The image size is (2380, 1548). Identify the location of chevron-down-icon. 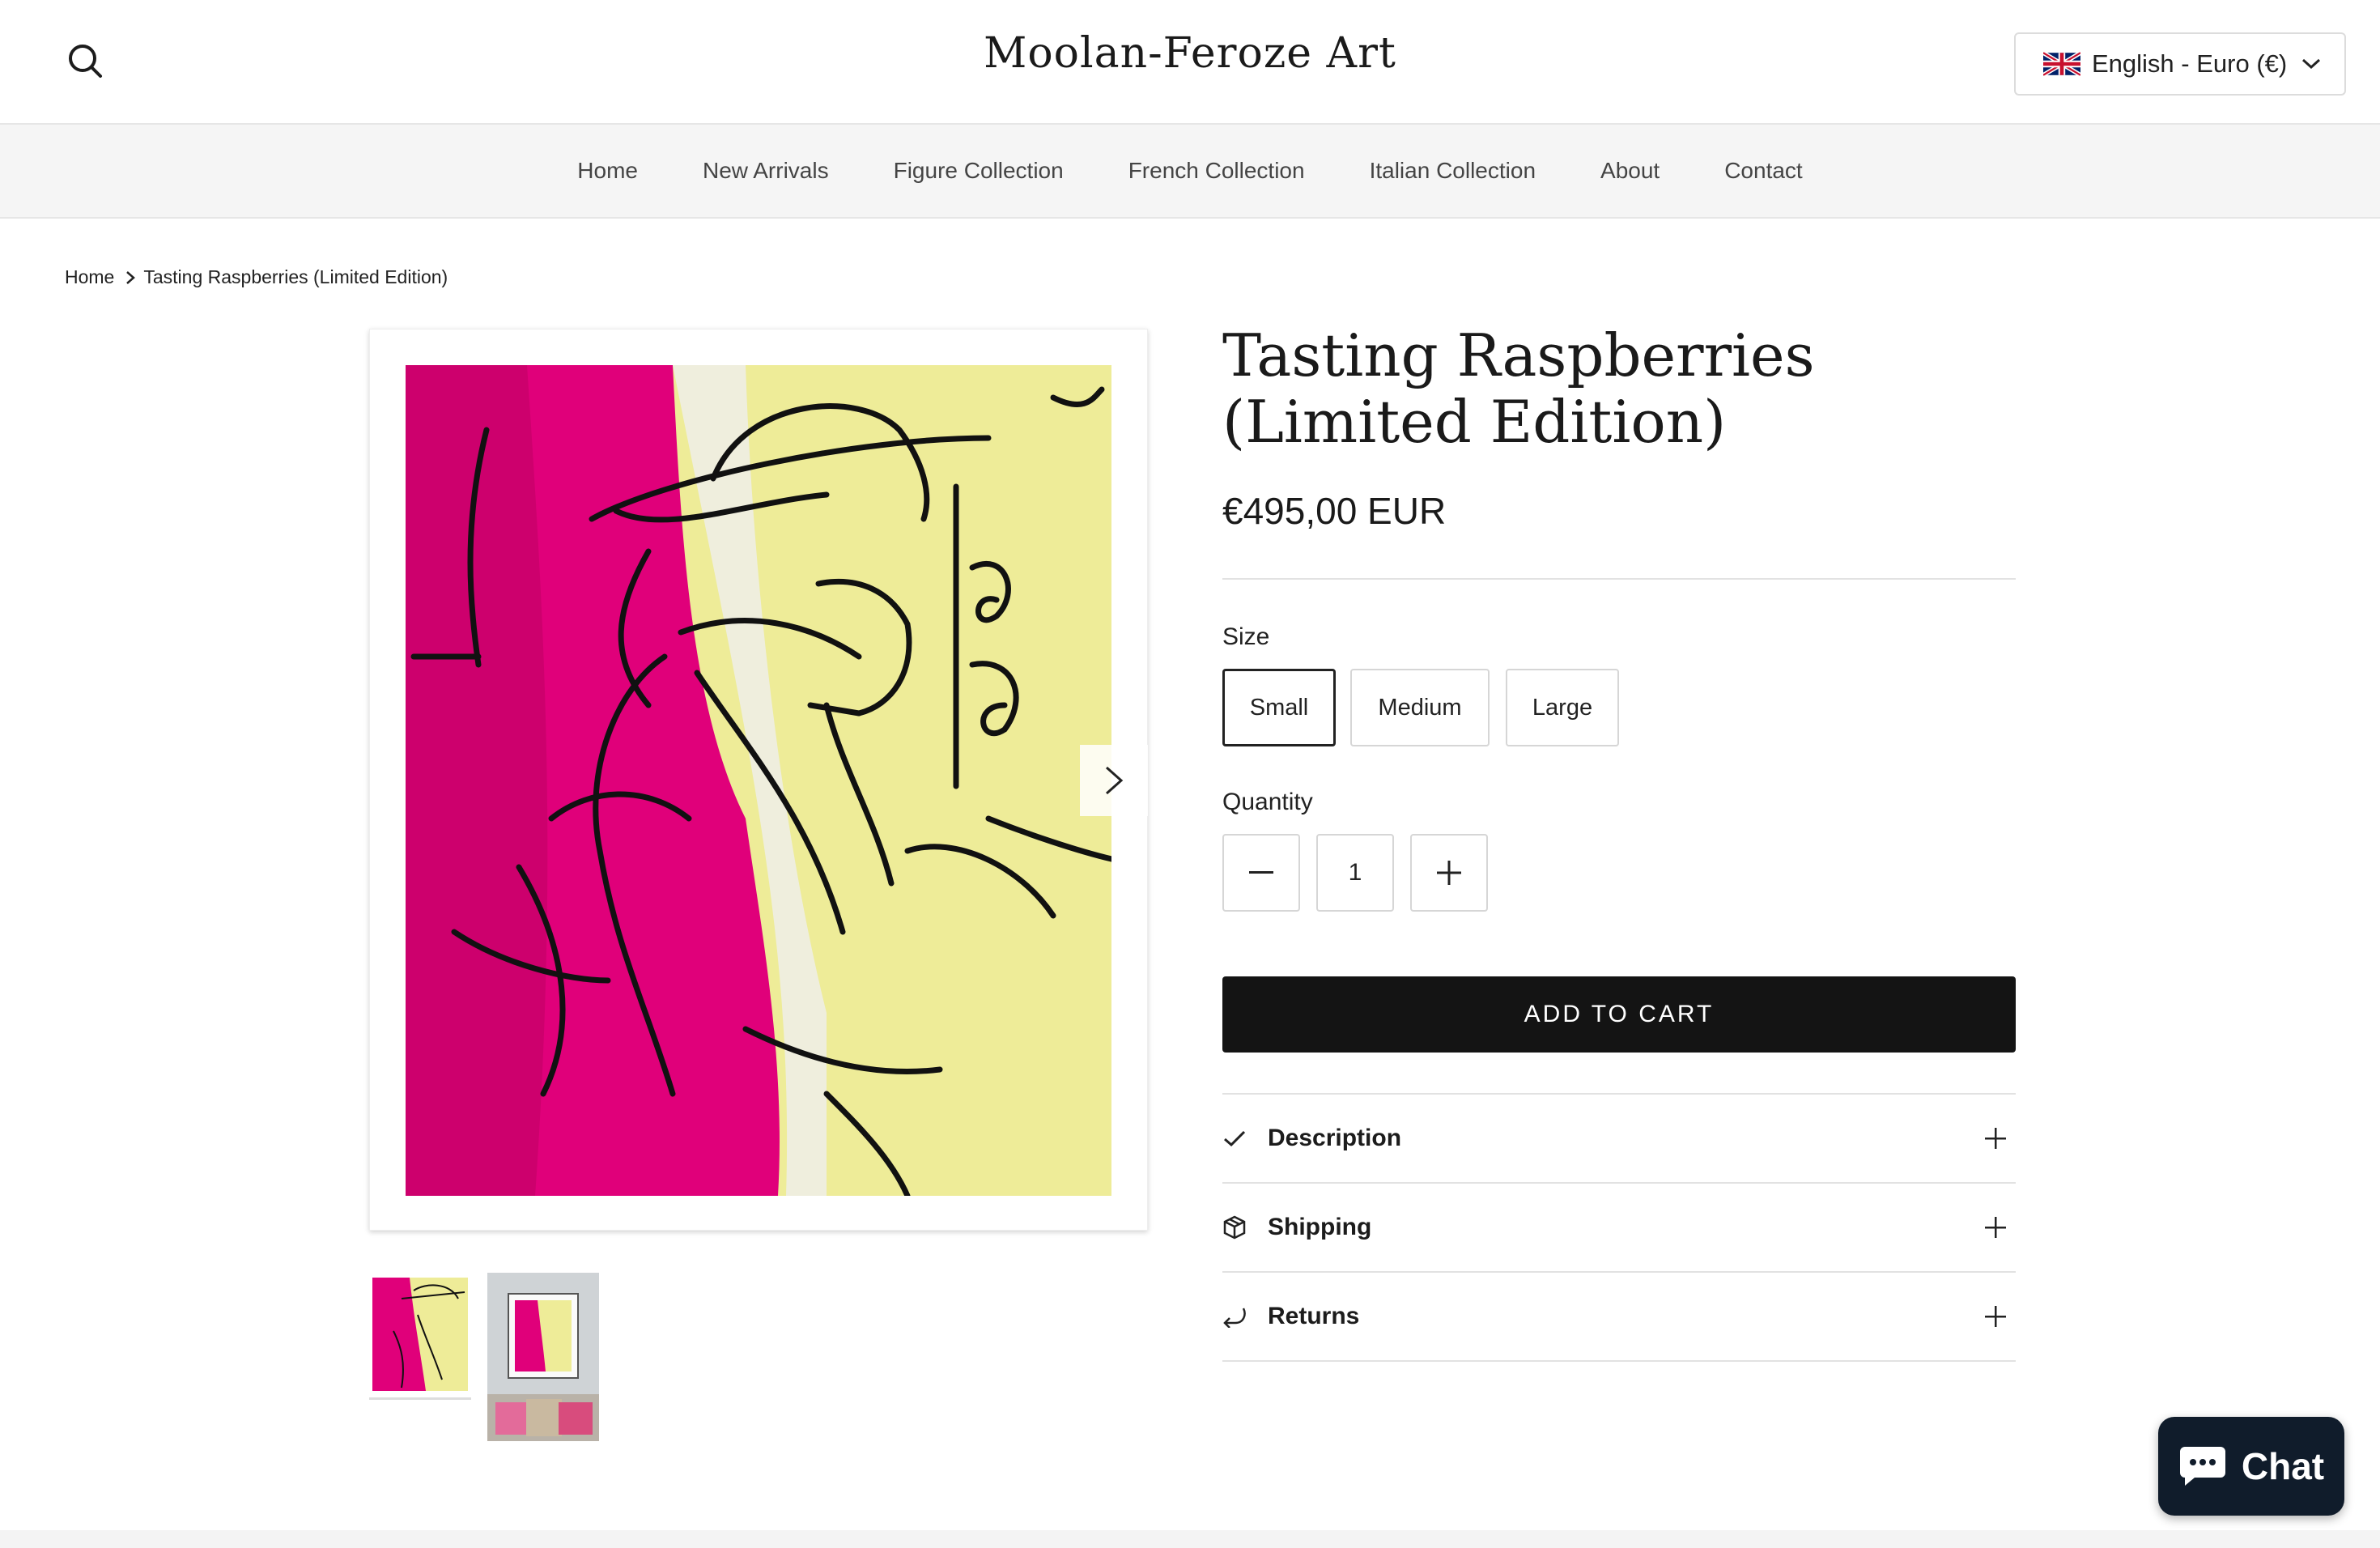
(2311, 64).